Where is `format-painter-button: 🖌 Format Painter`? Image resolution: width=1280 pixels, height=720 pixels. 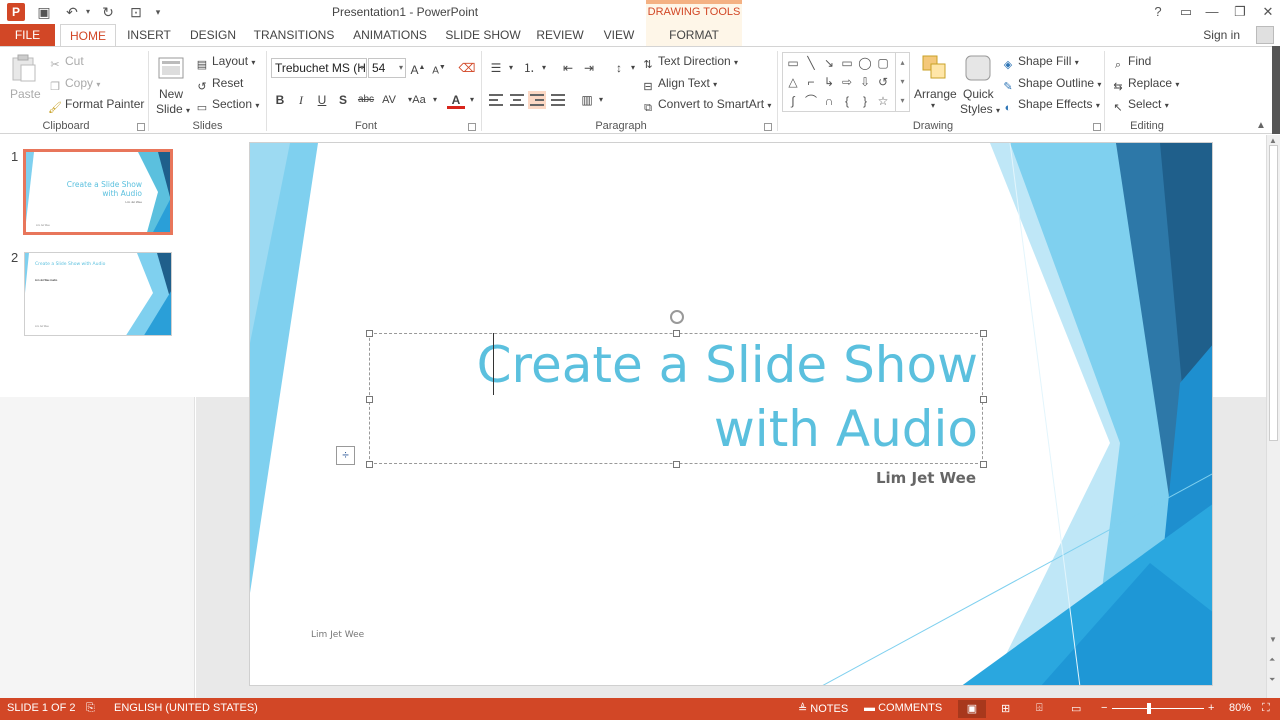
format-painter-button: 🖌 Format Painter is located at coordinates (96, 106).